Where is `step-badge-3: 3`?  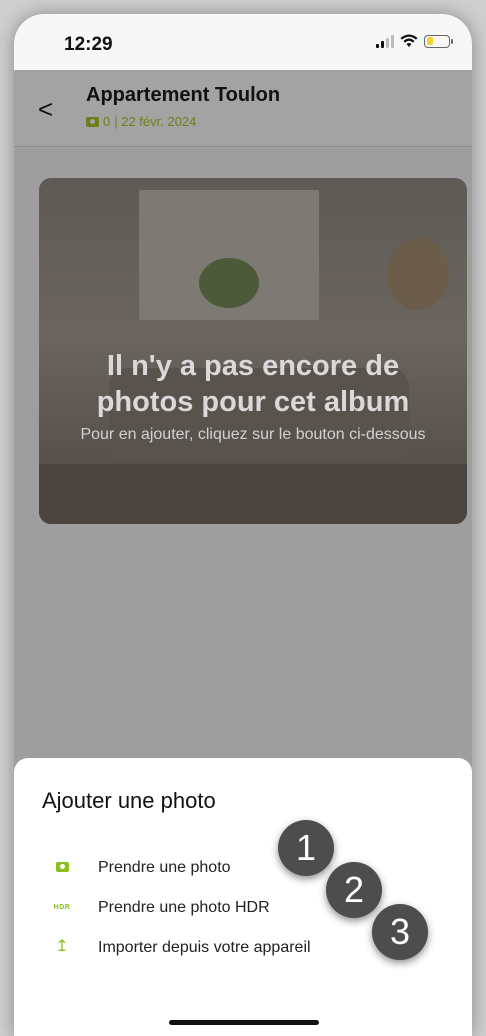 step-badge-3: 3 is located at coordinates (400, 932).